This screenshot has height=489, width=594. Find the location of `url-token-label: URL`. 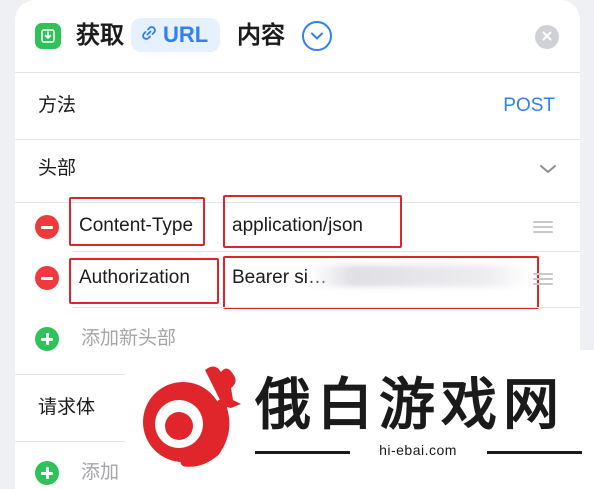

url-token-label: URL is located at coordinates (186, 34).